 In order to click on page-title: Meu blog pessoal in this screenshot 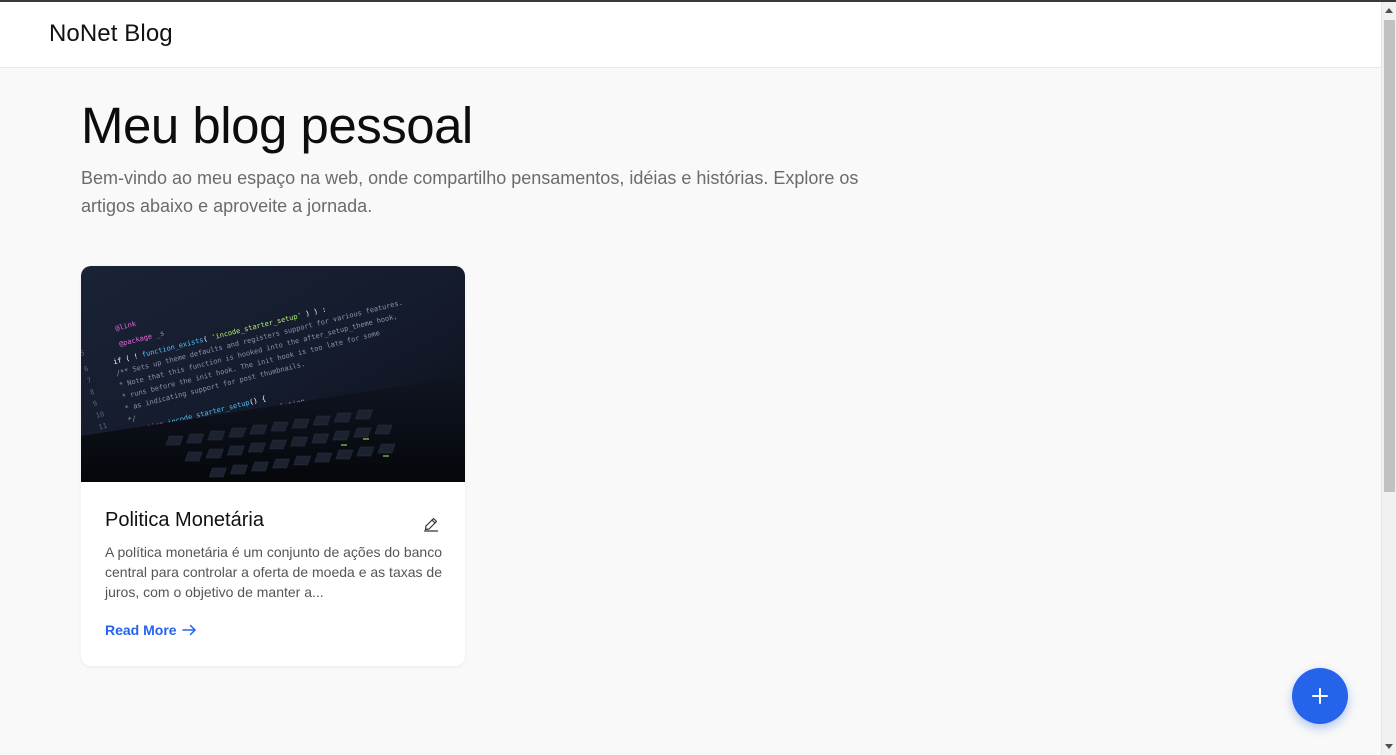, I will do `click(277, 125)`.